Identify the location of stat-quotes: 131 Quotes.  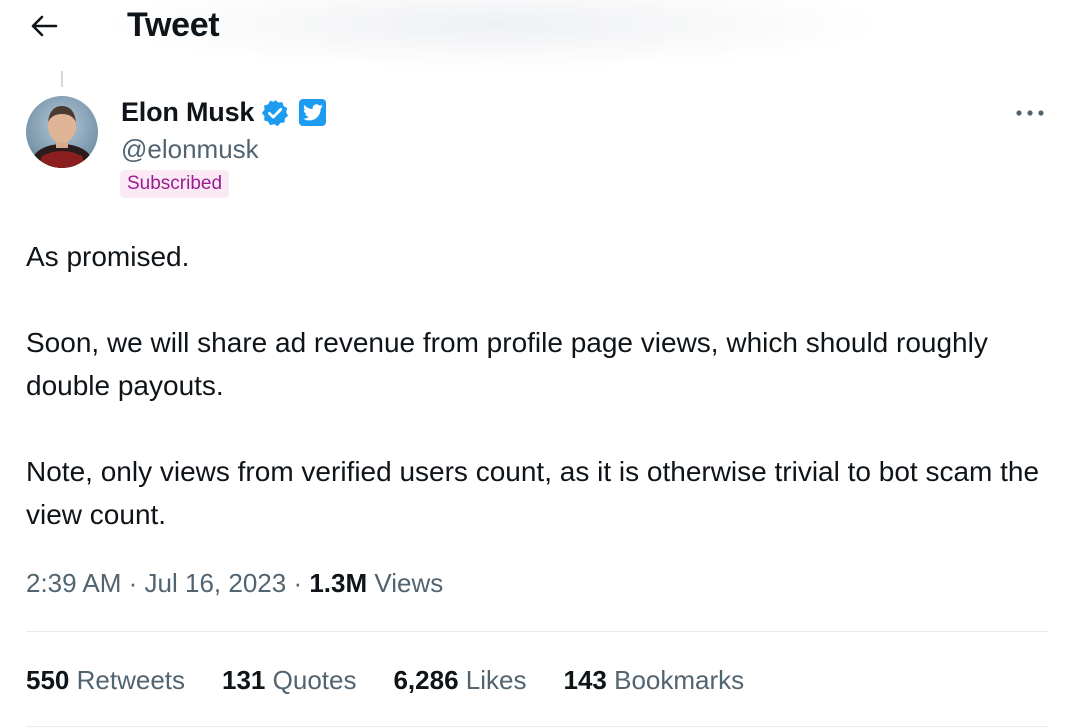
(289, 680).